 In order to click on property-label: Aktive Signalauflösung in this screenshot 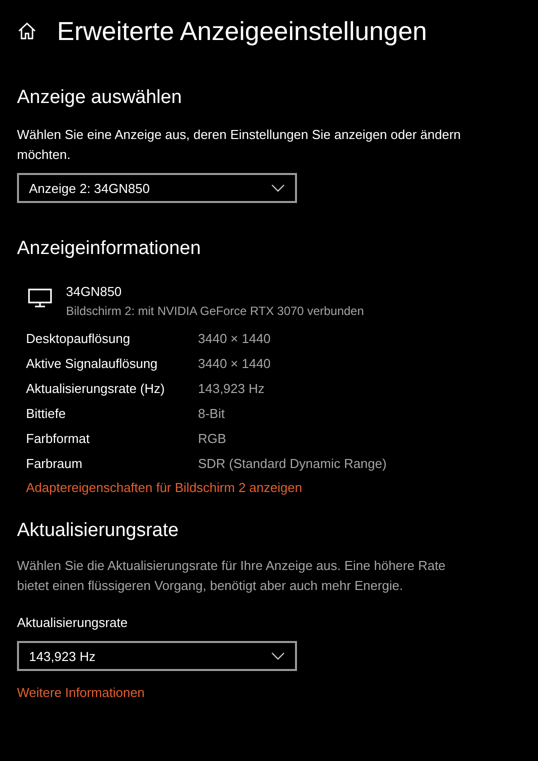, I will do `click(92, 363)`.